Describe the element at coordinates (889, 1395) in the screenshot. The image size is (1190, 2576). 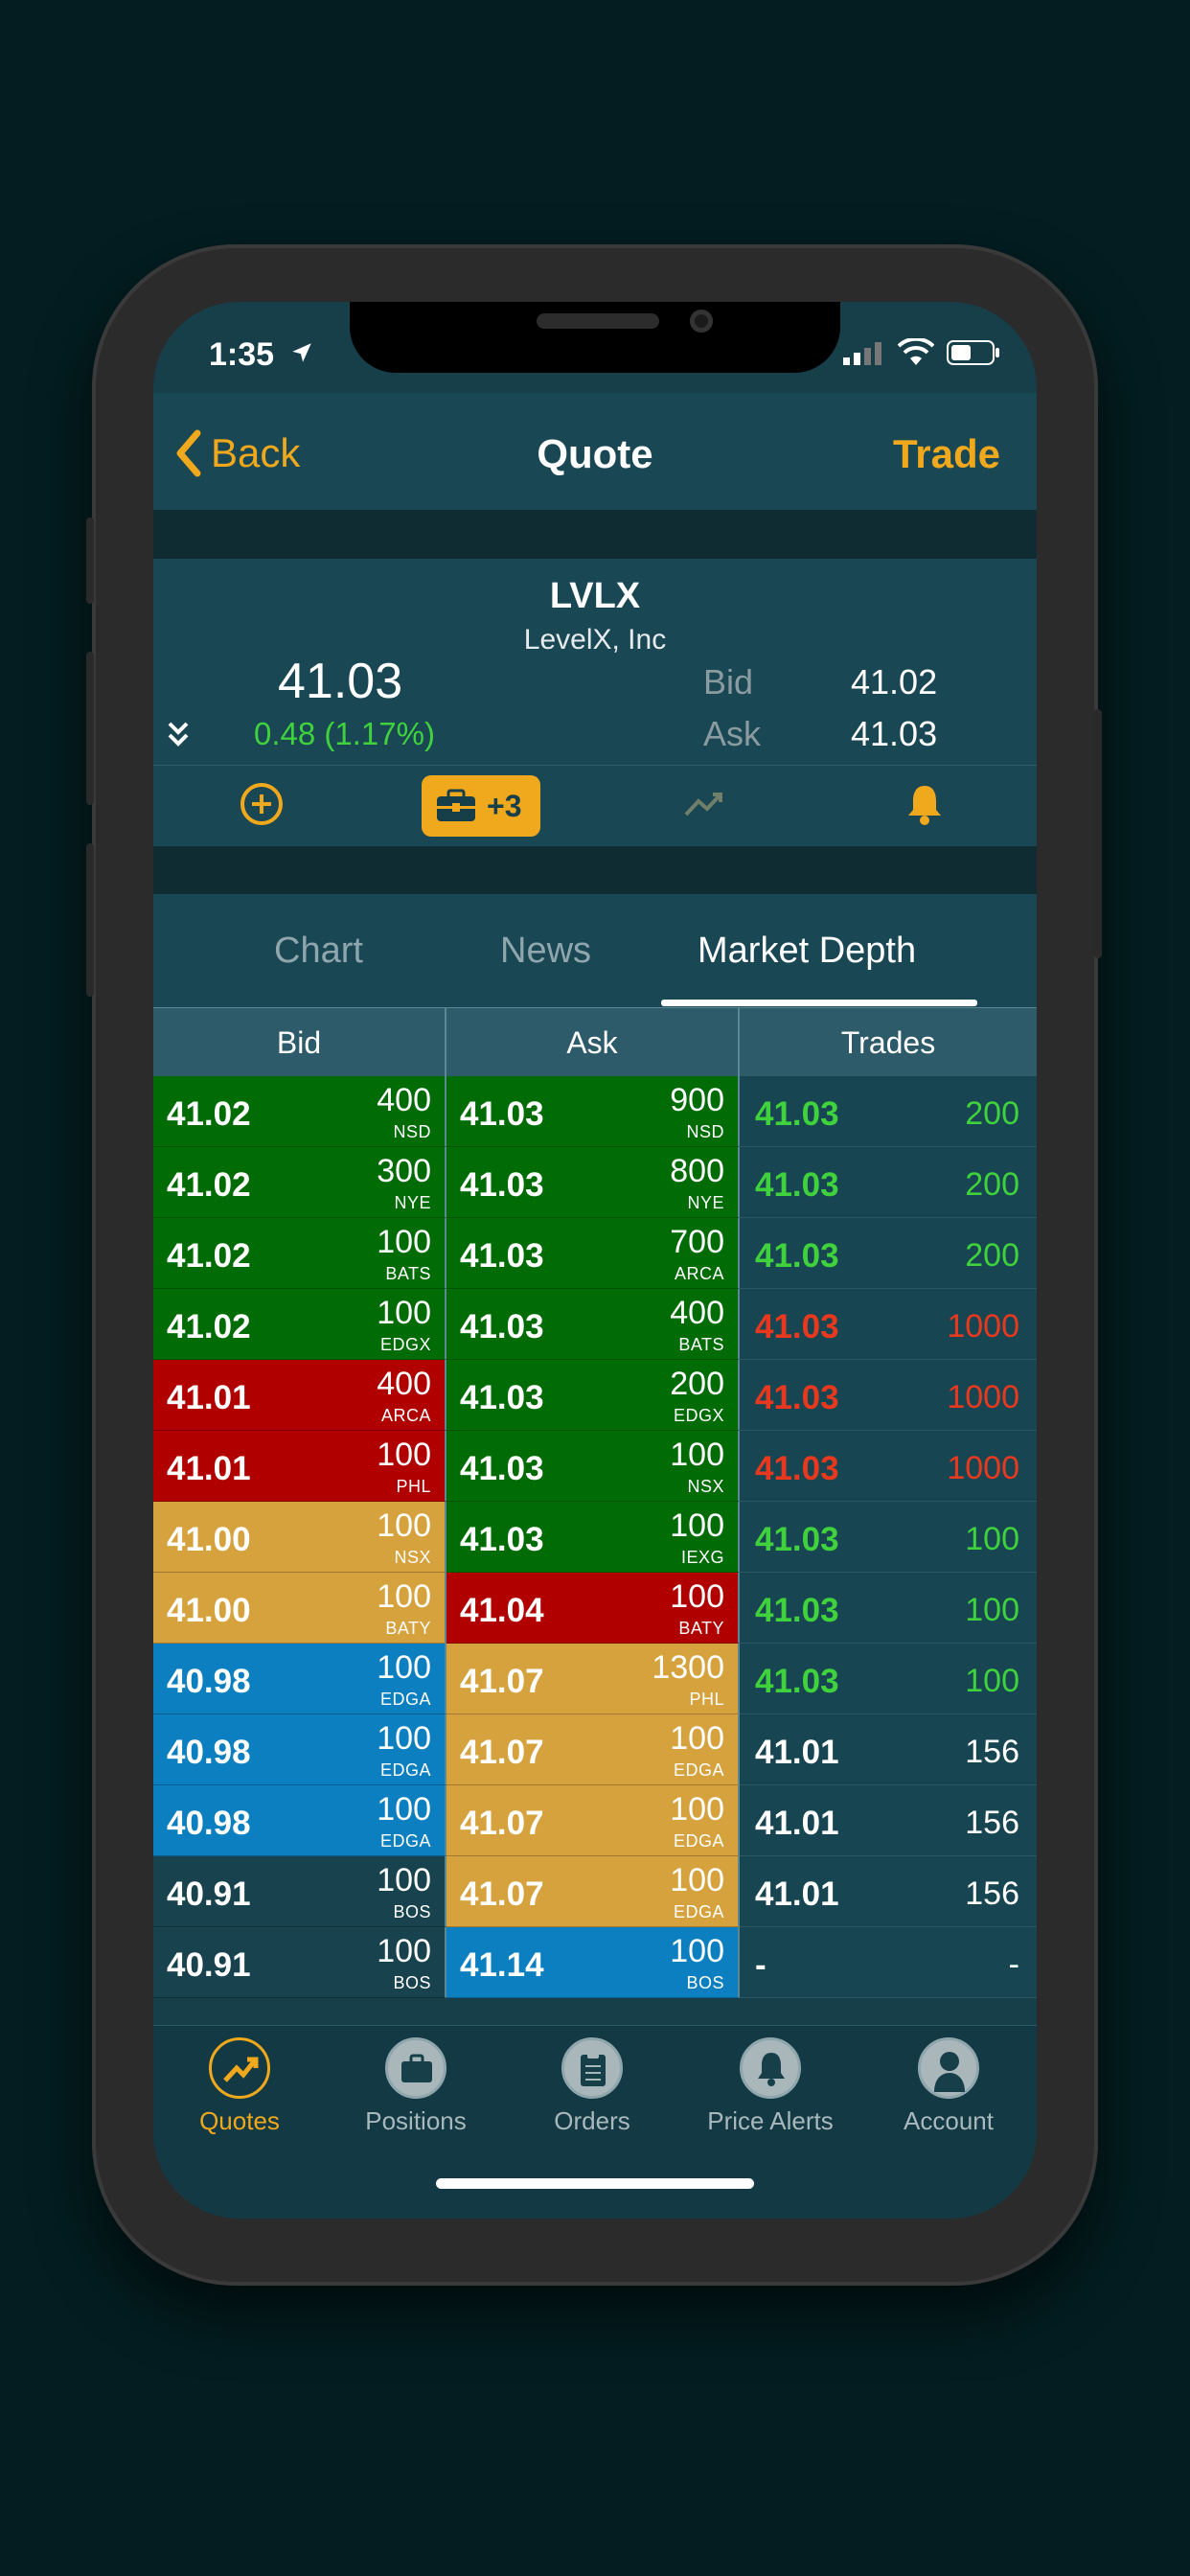
I see `trade-row: 41.03 1000` at that location.